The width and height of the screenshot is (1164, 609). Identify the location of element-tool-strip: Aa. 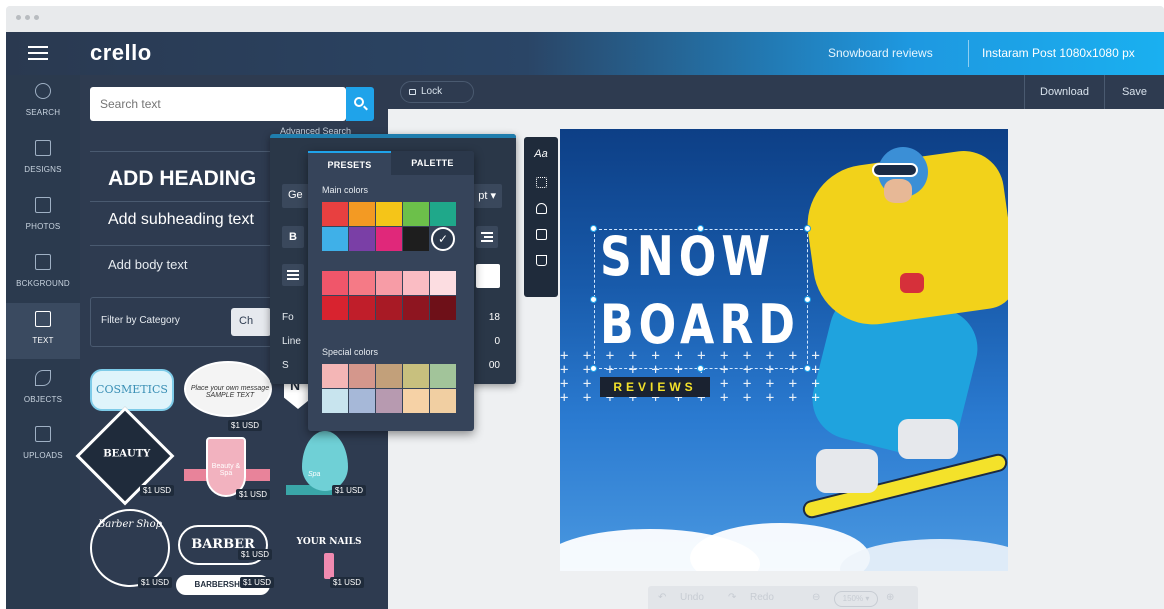
(541, 217).